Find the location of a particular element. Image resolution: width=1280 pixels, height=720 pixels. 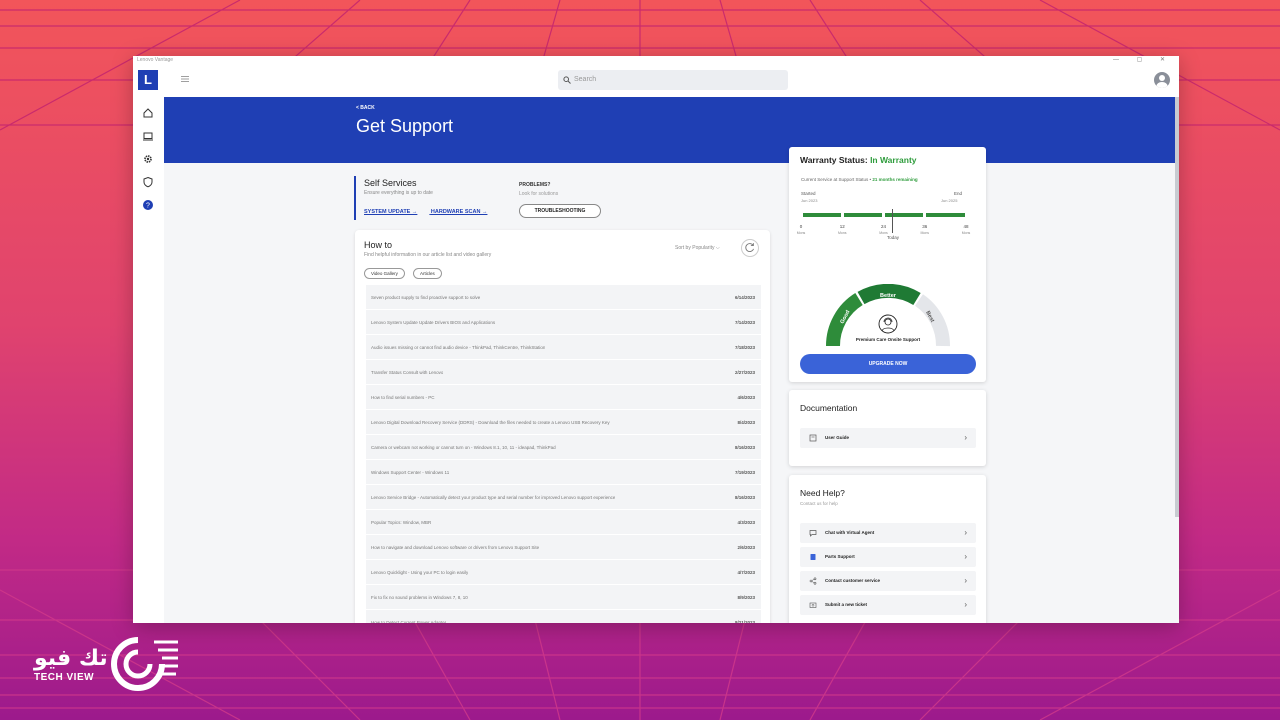

book-icon is located at coordinates (813, 438).